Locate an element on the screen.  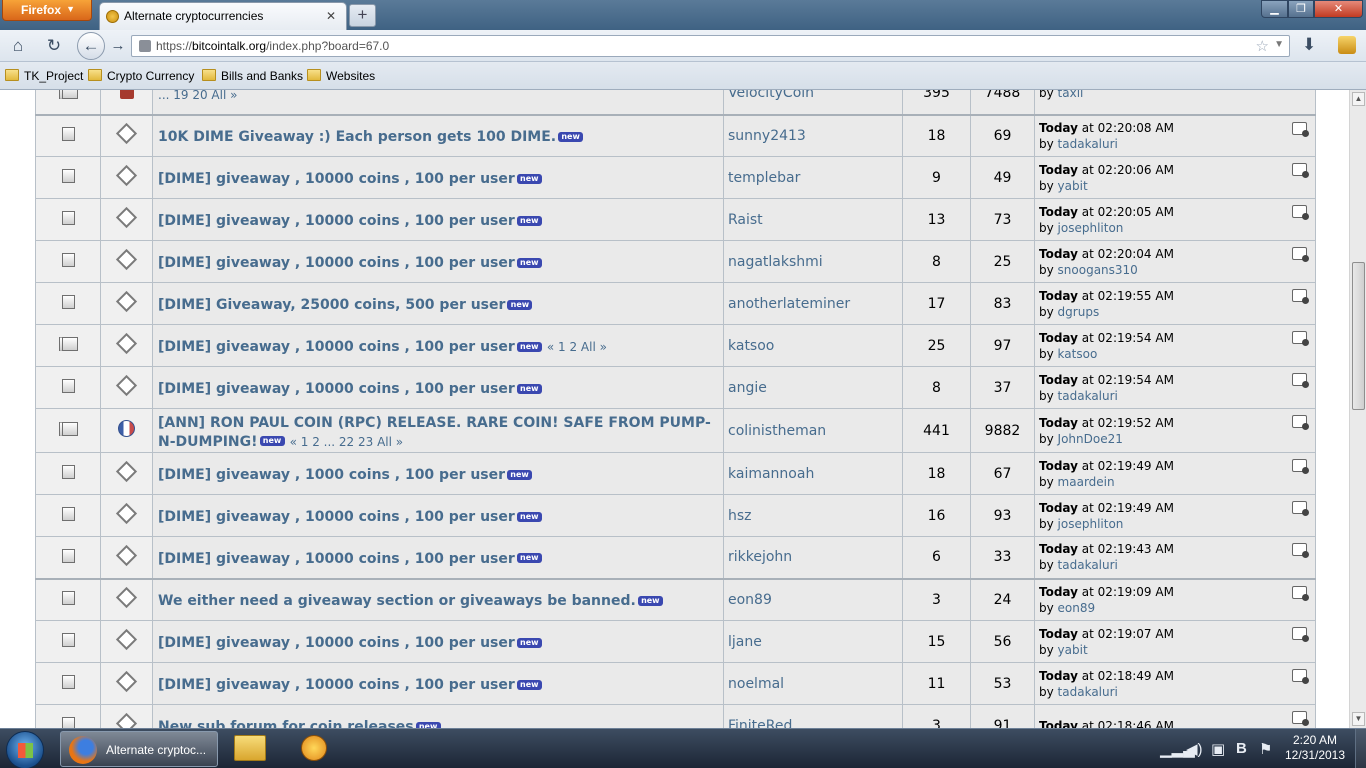
topic-pages: « 1 2 All » is located at coordinates (577, 347).